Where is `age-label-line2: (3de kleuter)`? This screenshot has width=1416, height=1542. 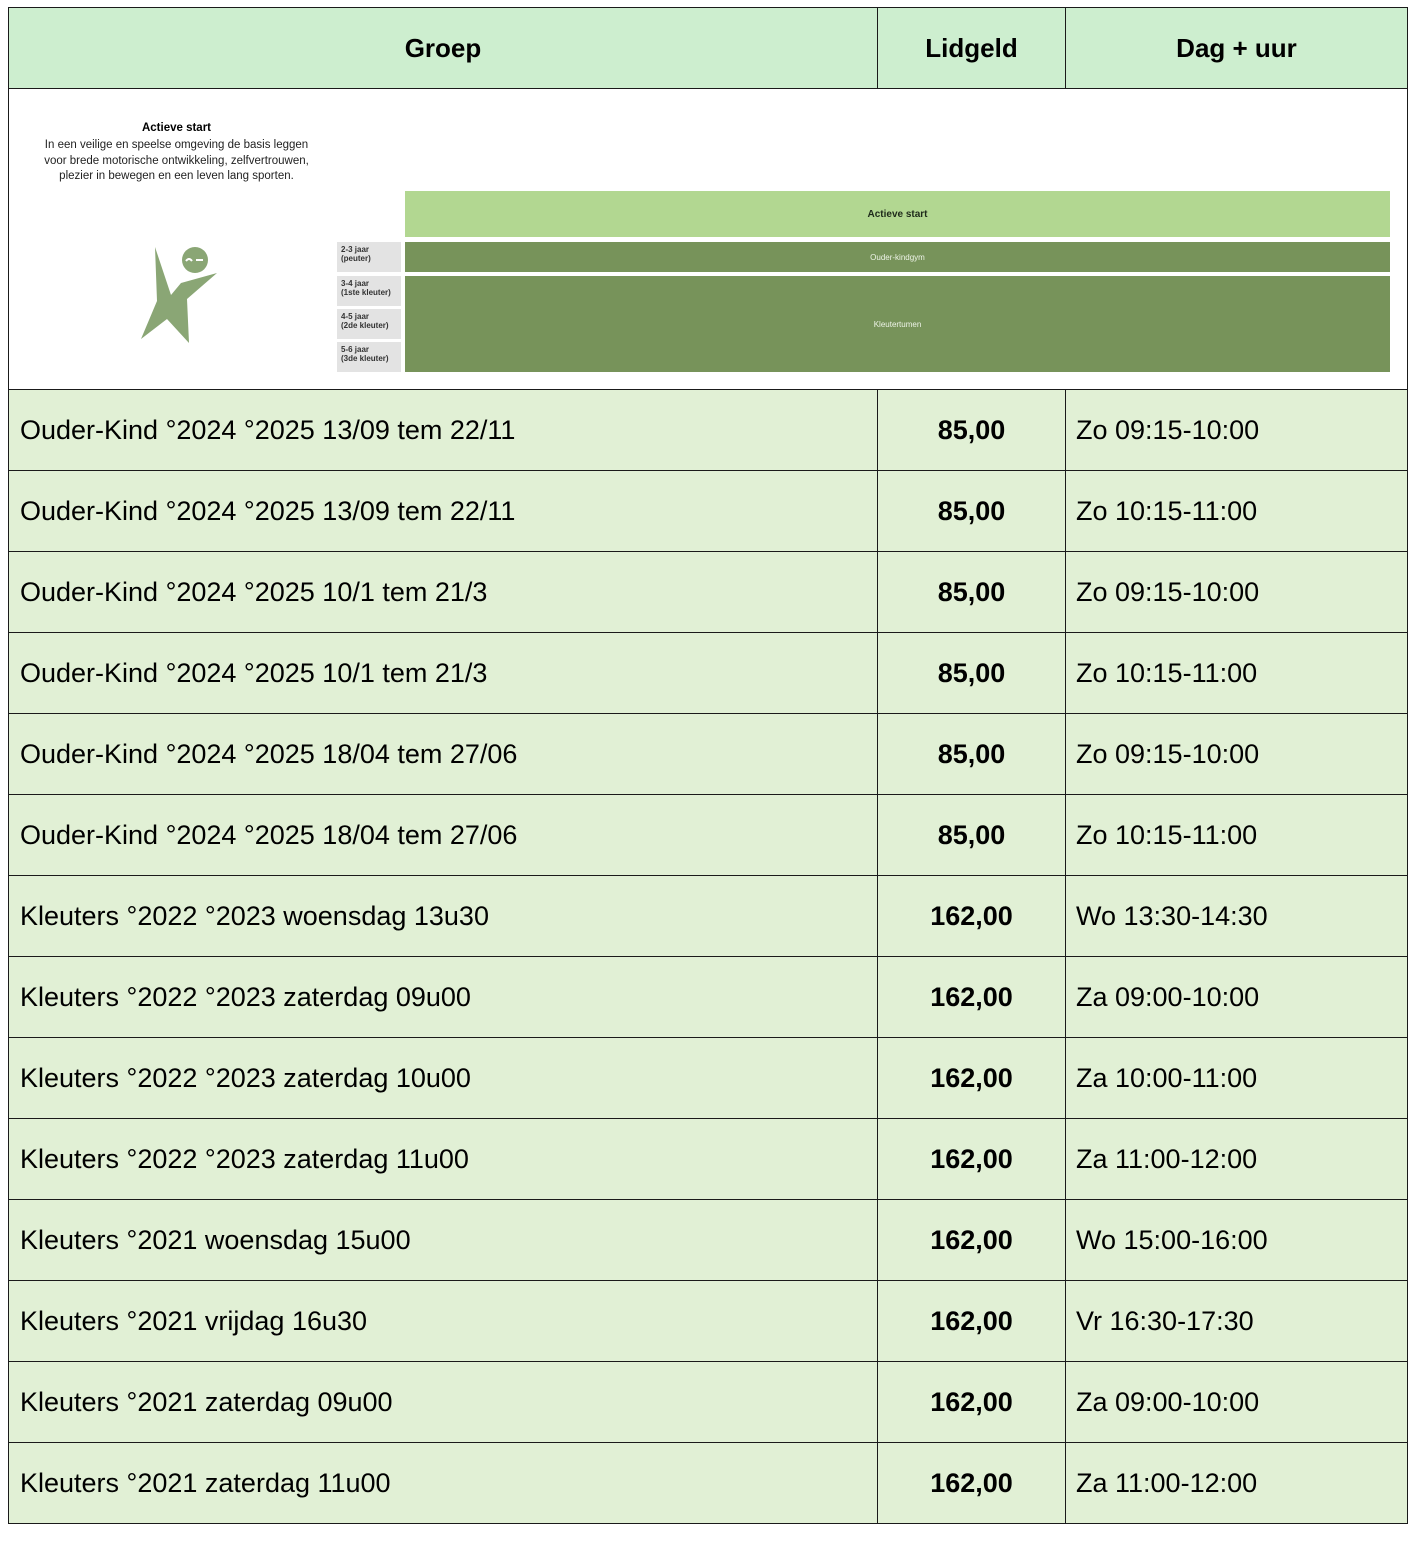 age-label-line2: (3de kleuter) is located at coordinates (365, 358).